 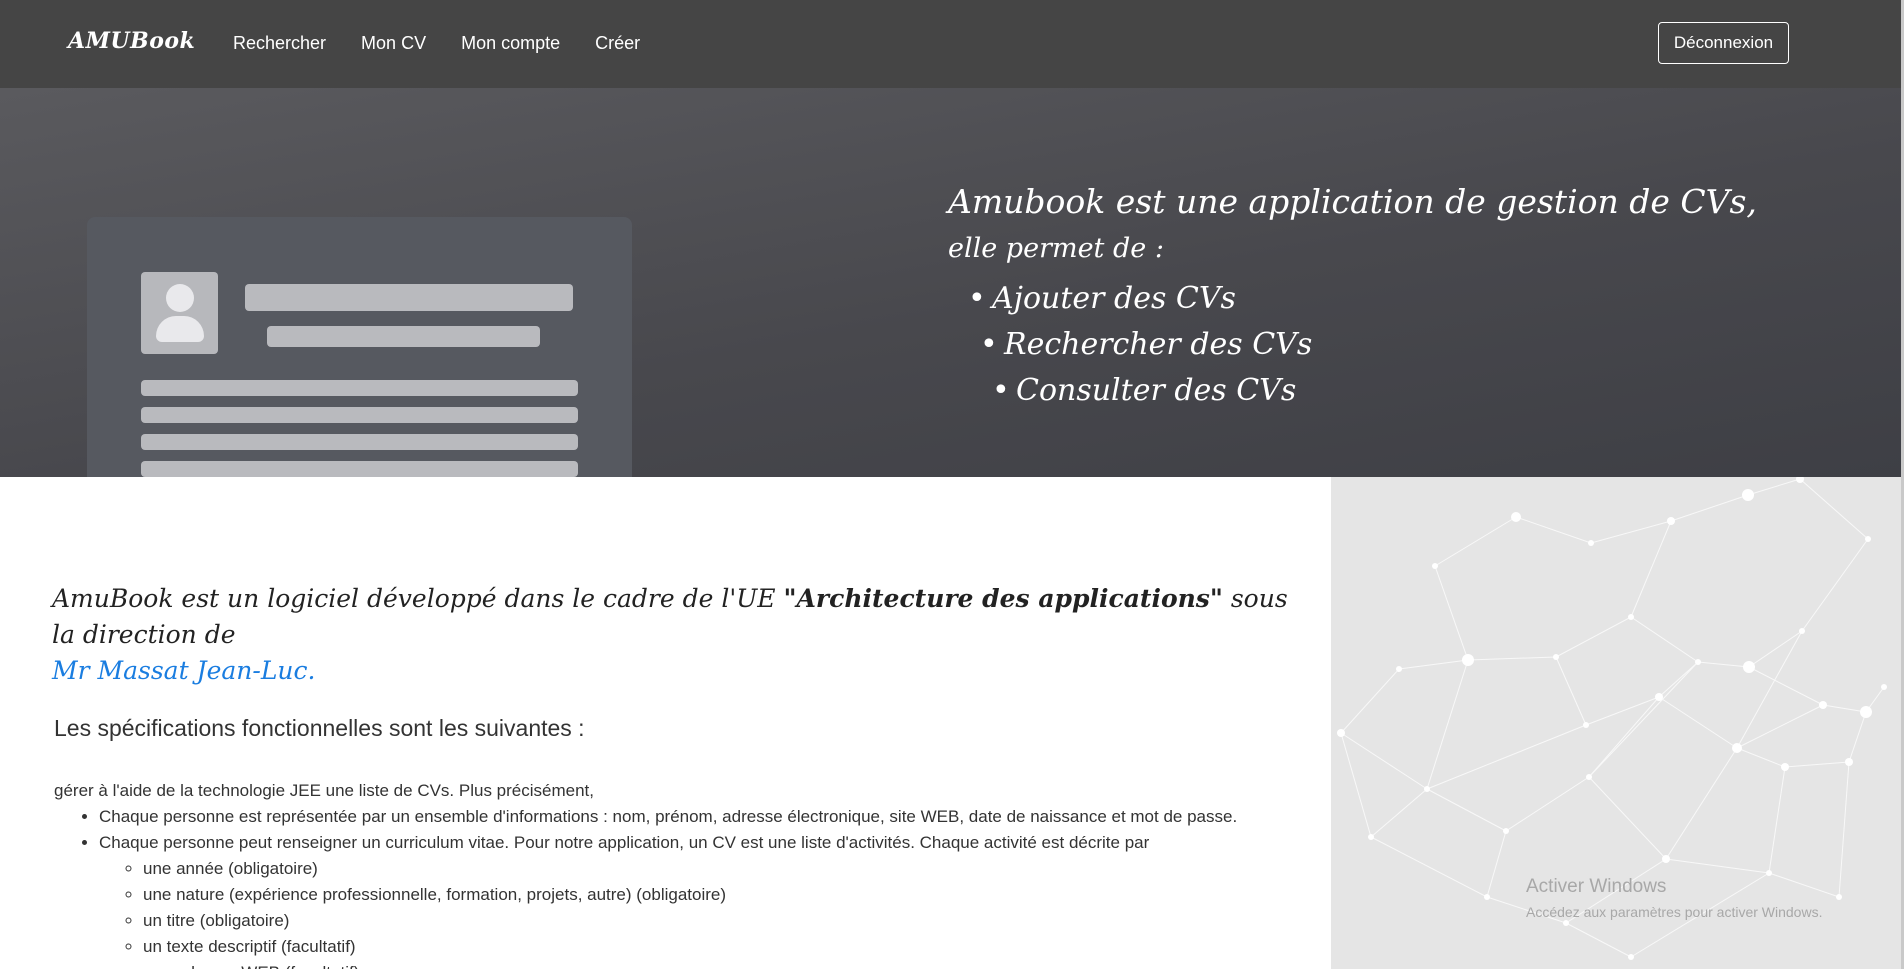 I want to click on nav-link-mon-cv: Mon CV, so click(x=393, y=43).